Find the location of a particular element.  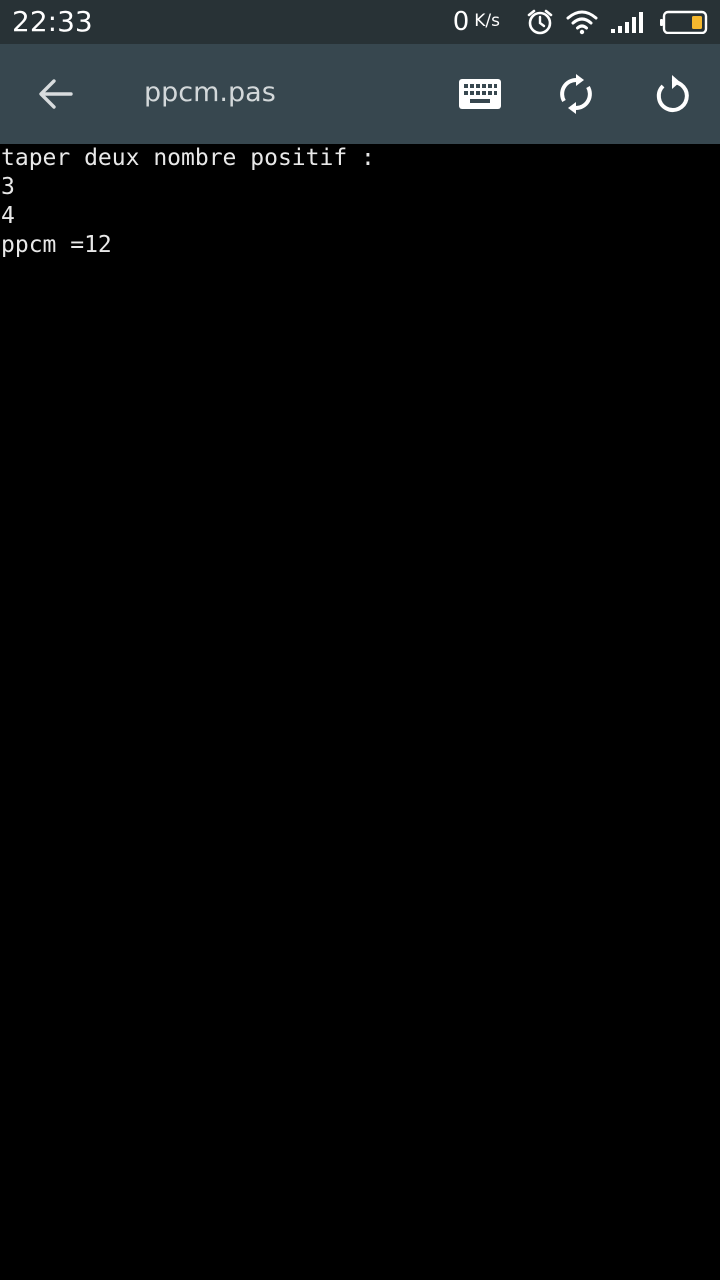

network-speed-value: 0 is located at coordinates (461, 22).